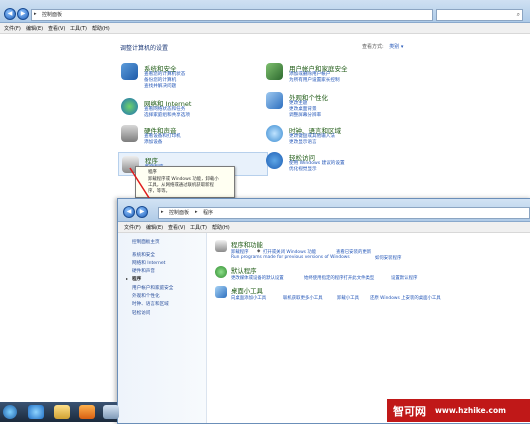  I want to click on category-link: 为所有用户设置家长控制, so click(314, 80).